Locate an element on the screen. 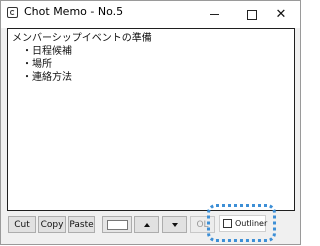  close-button: ✕ is located at coordinates (281, 14).